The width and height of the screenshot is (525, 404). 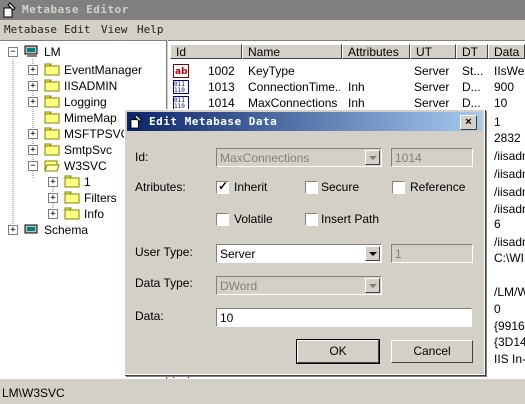 I want to click on data-label: Data:, so click(x=149, y=316).